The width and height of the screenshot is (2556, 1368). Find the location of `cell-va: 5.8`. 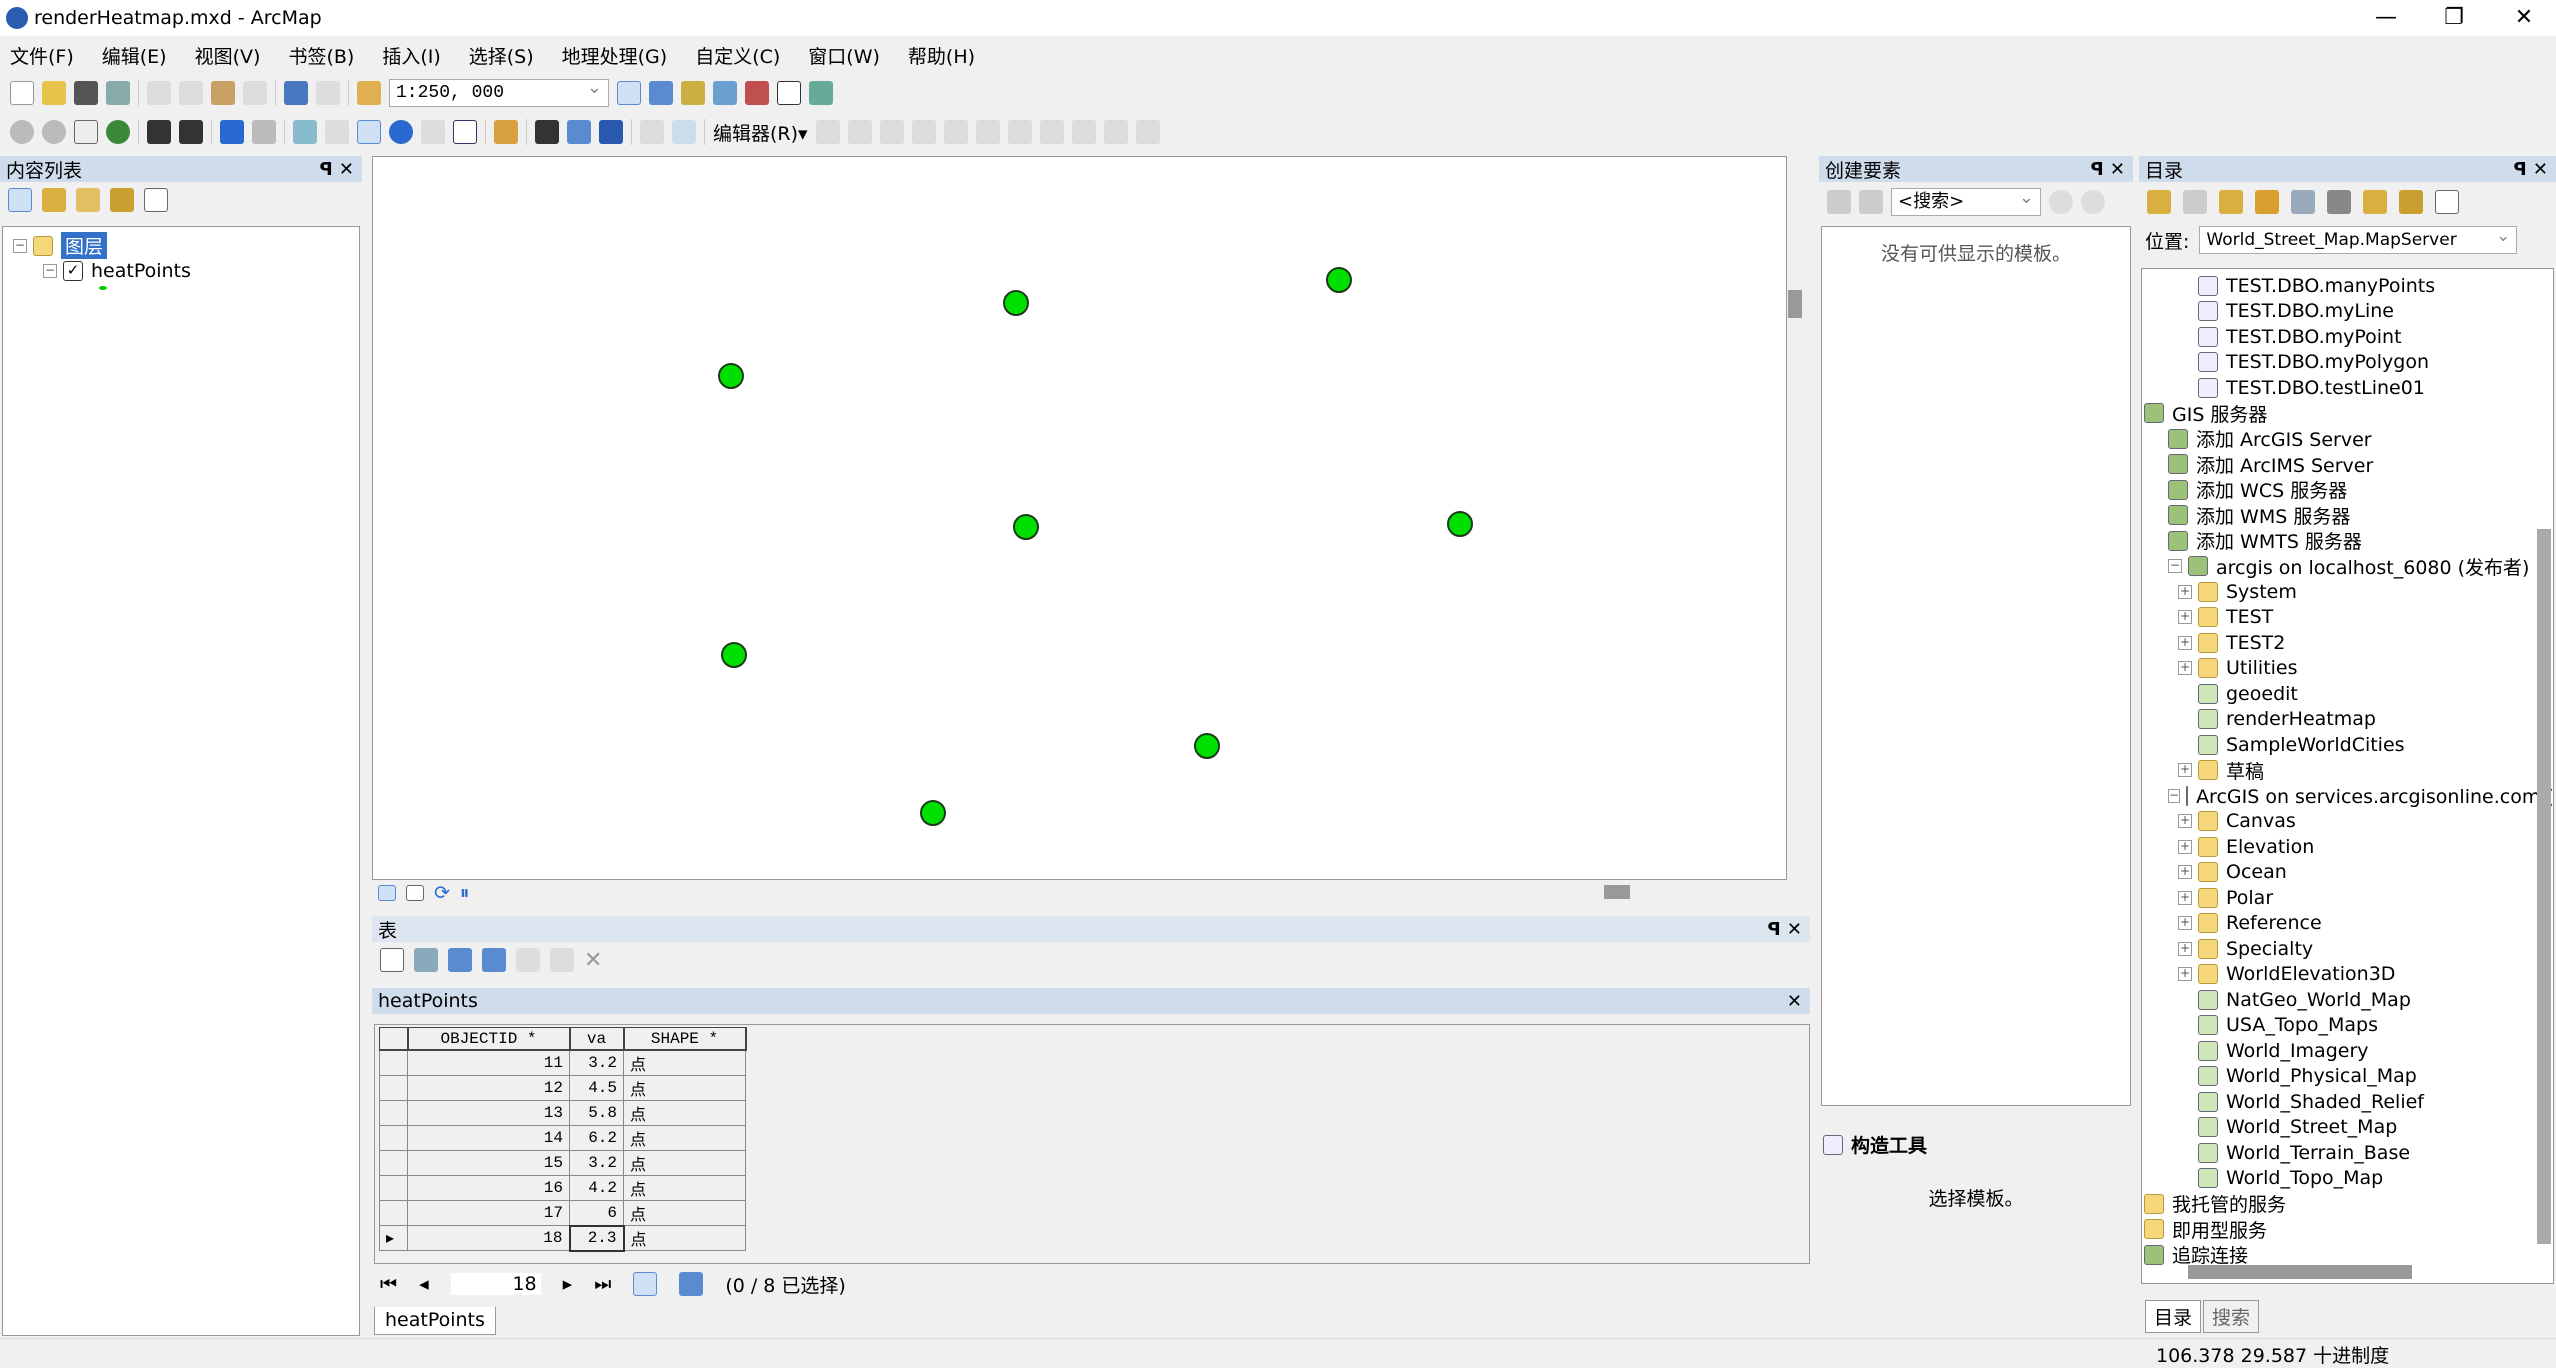

cell-va: 5.8 is located at coordinates (596, 1113).